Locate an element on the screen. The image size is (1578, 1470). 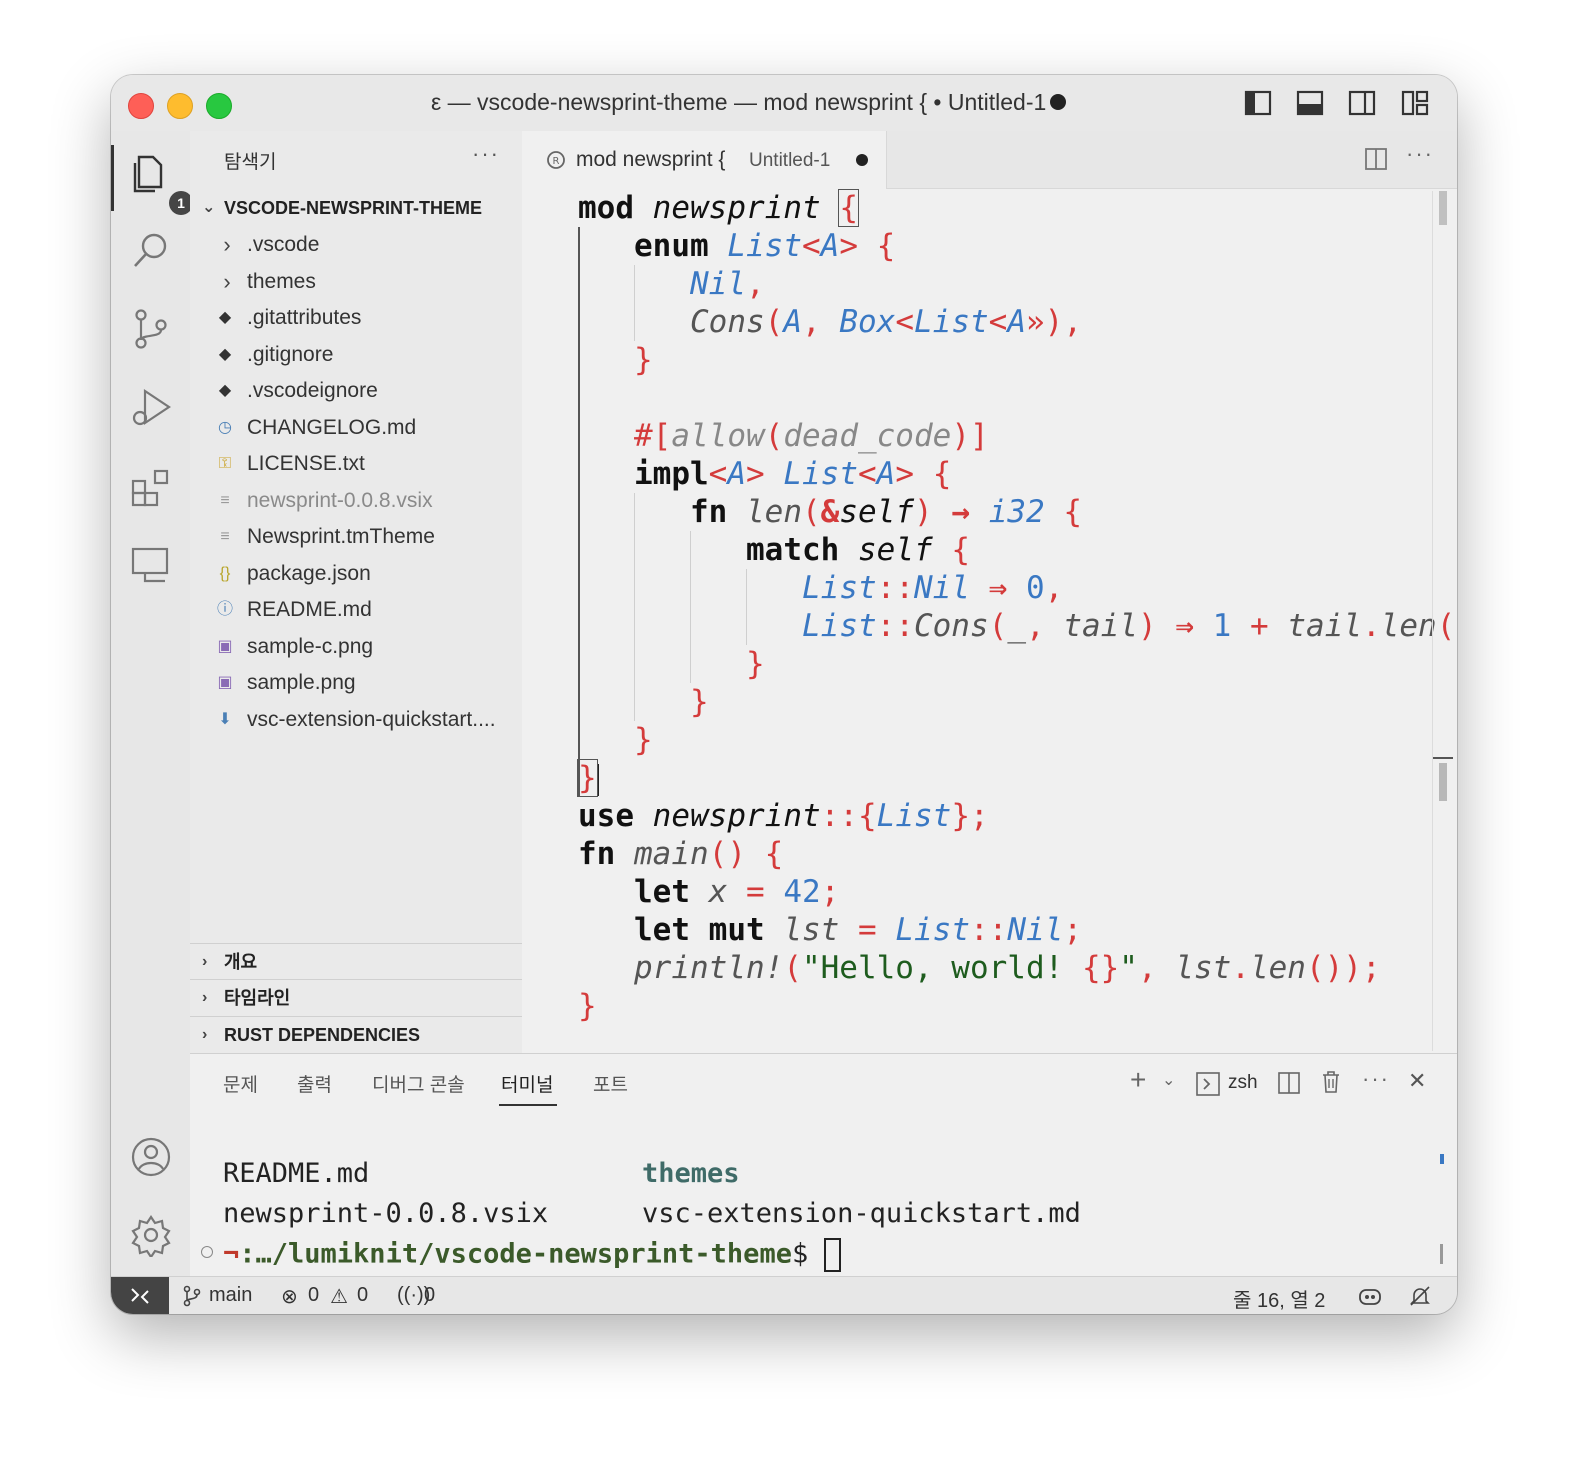
kill-terminal-icon is located at coordinates (1331, 1082).